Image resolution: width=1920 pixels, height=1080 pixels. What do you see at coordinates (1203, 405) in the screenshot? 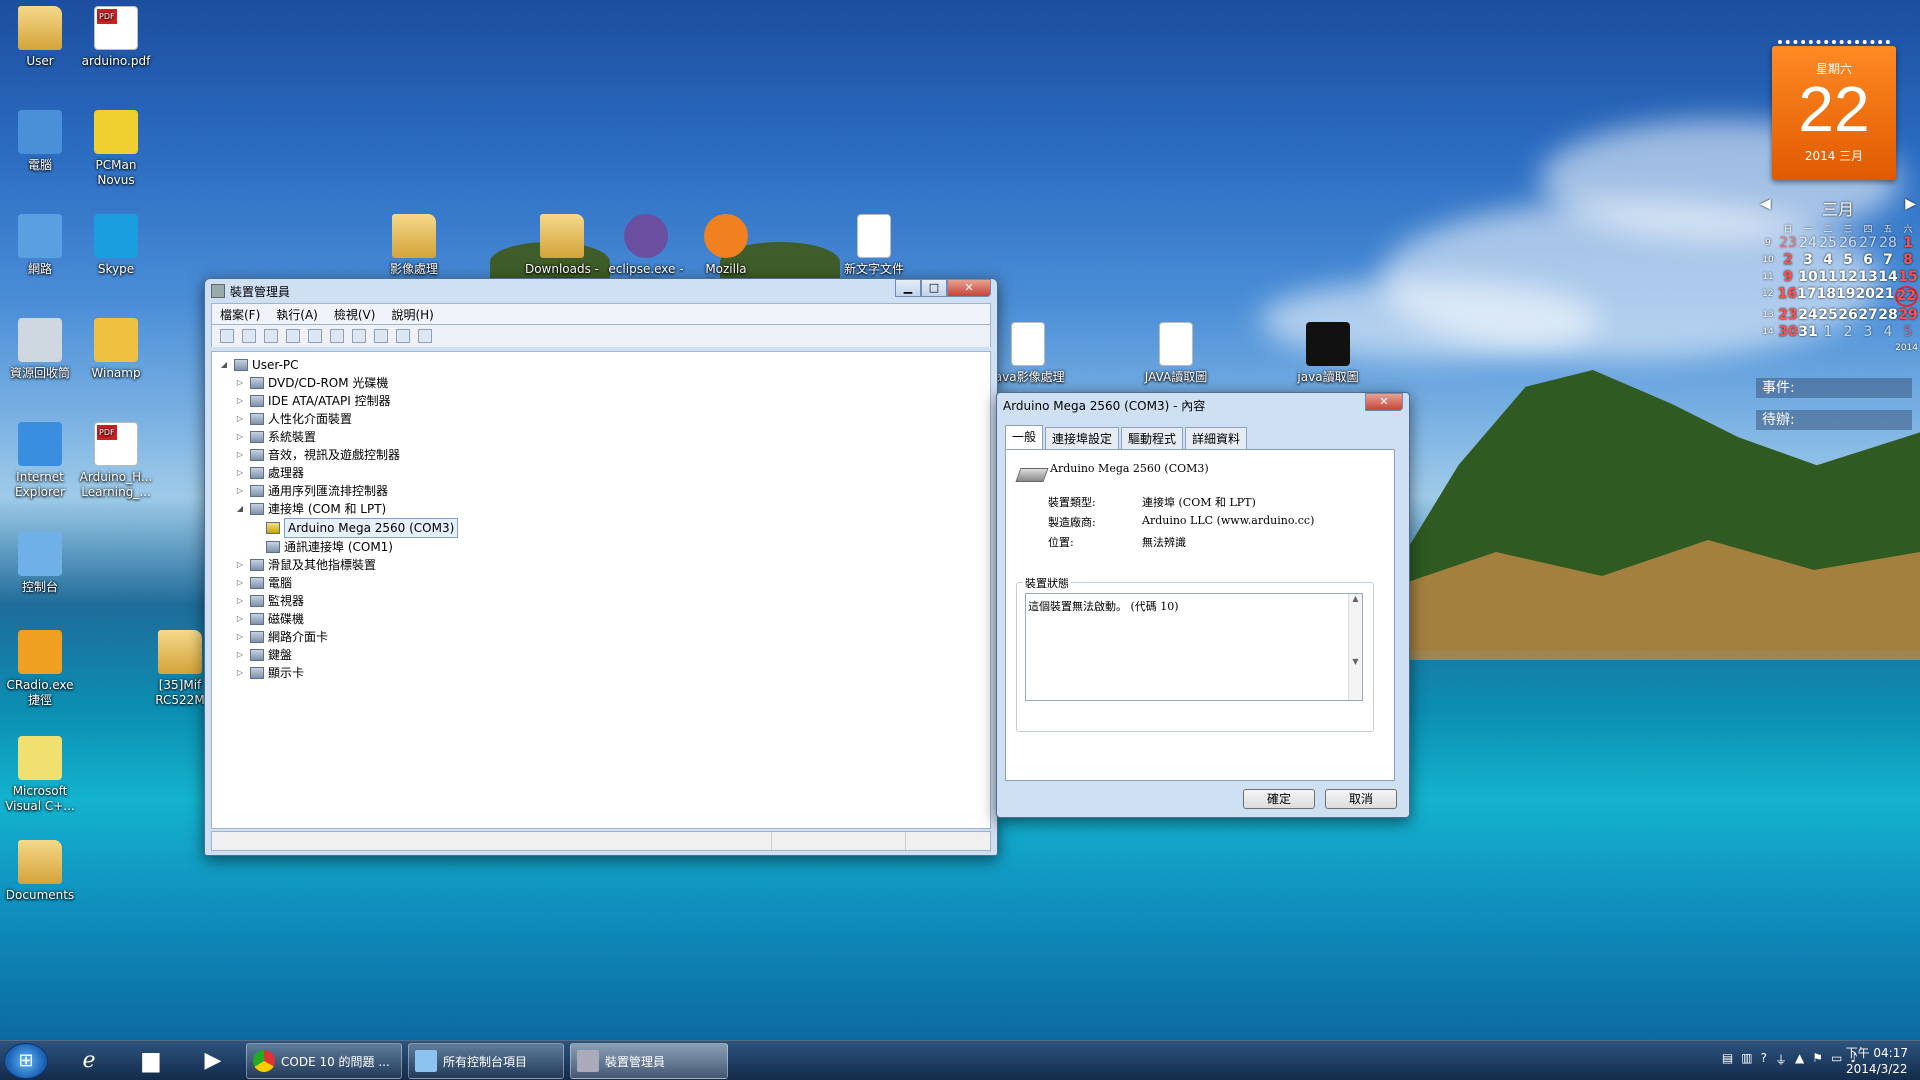
I see `dialog-title-bar: Arduino Mega 2560 (COM3) - 內容` at bounding box center [1203, 405].